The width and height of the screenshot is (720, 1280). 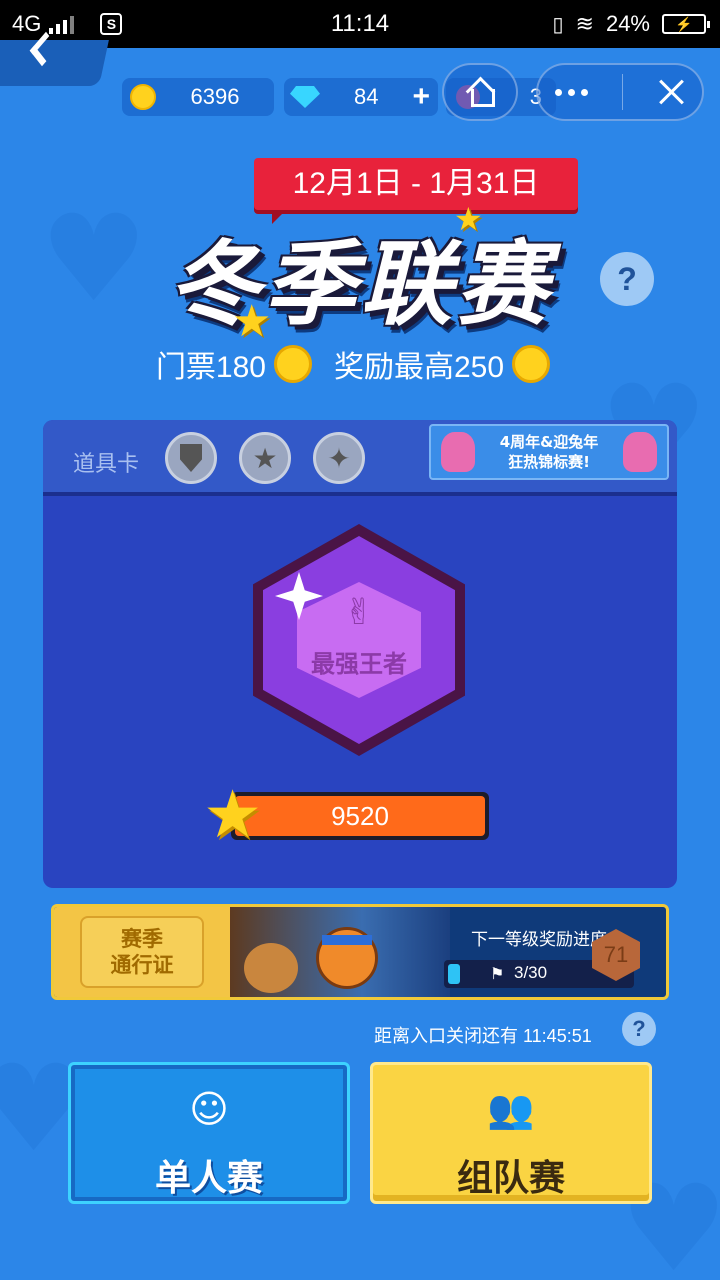 I want to click on gem-amount: 84, so click(x=366, y=96).